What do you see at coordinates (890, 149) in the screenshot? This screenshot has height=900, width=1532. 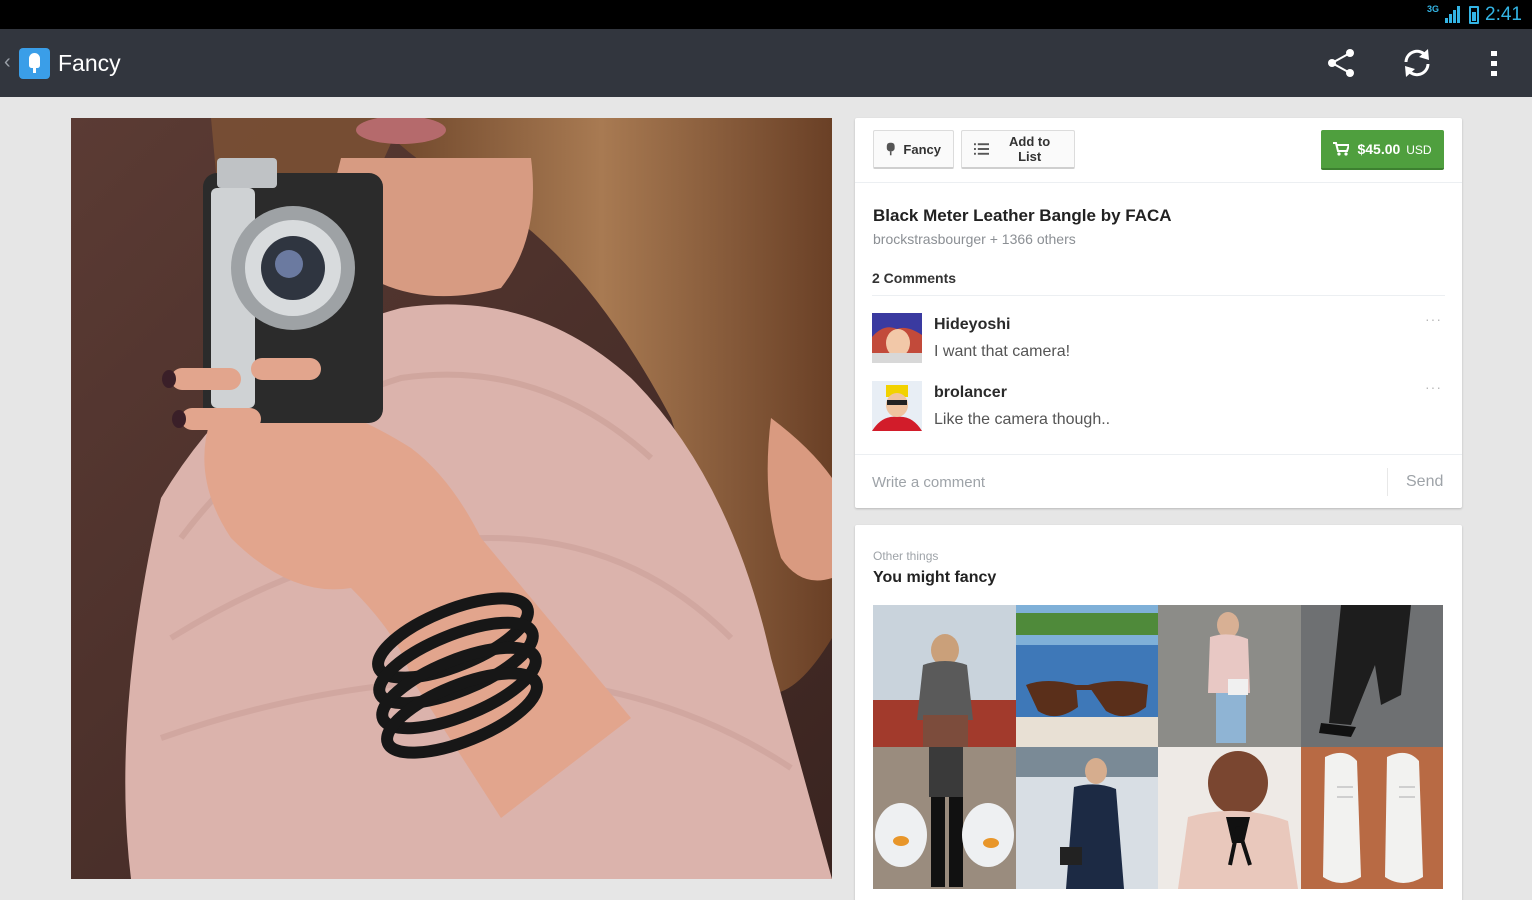 I see `popsicle-icon` at bounding box center [890, 149].